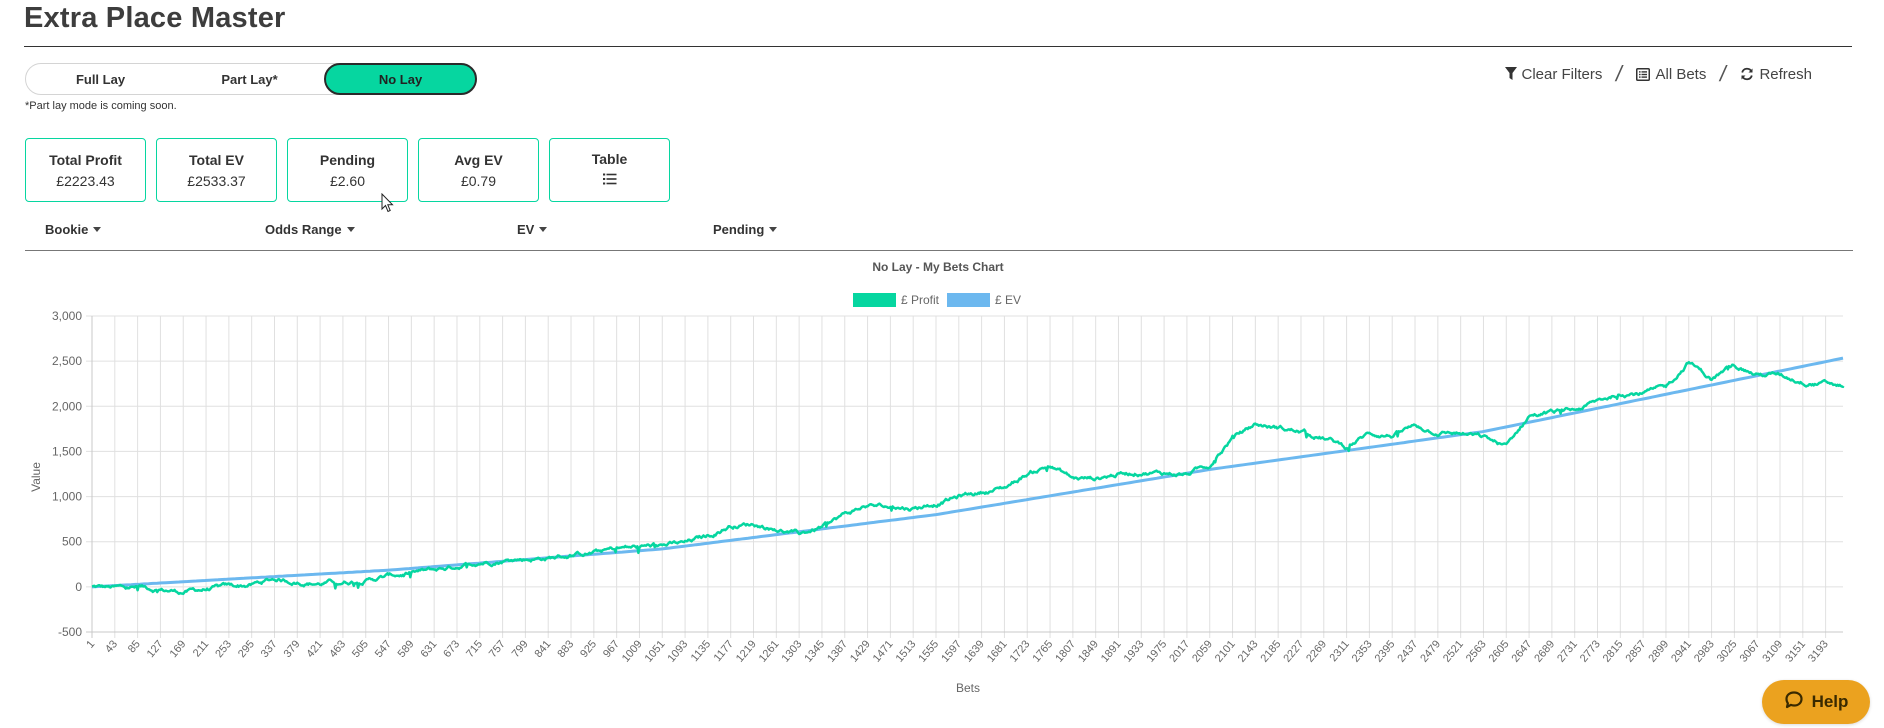  What do you see at coordinates (406, 649) in the screenshot?
I see `x-tick-label: 589` at bounding box center [406, 649].